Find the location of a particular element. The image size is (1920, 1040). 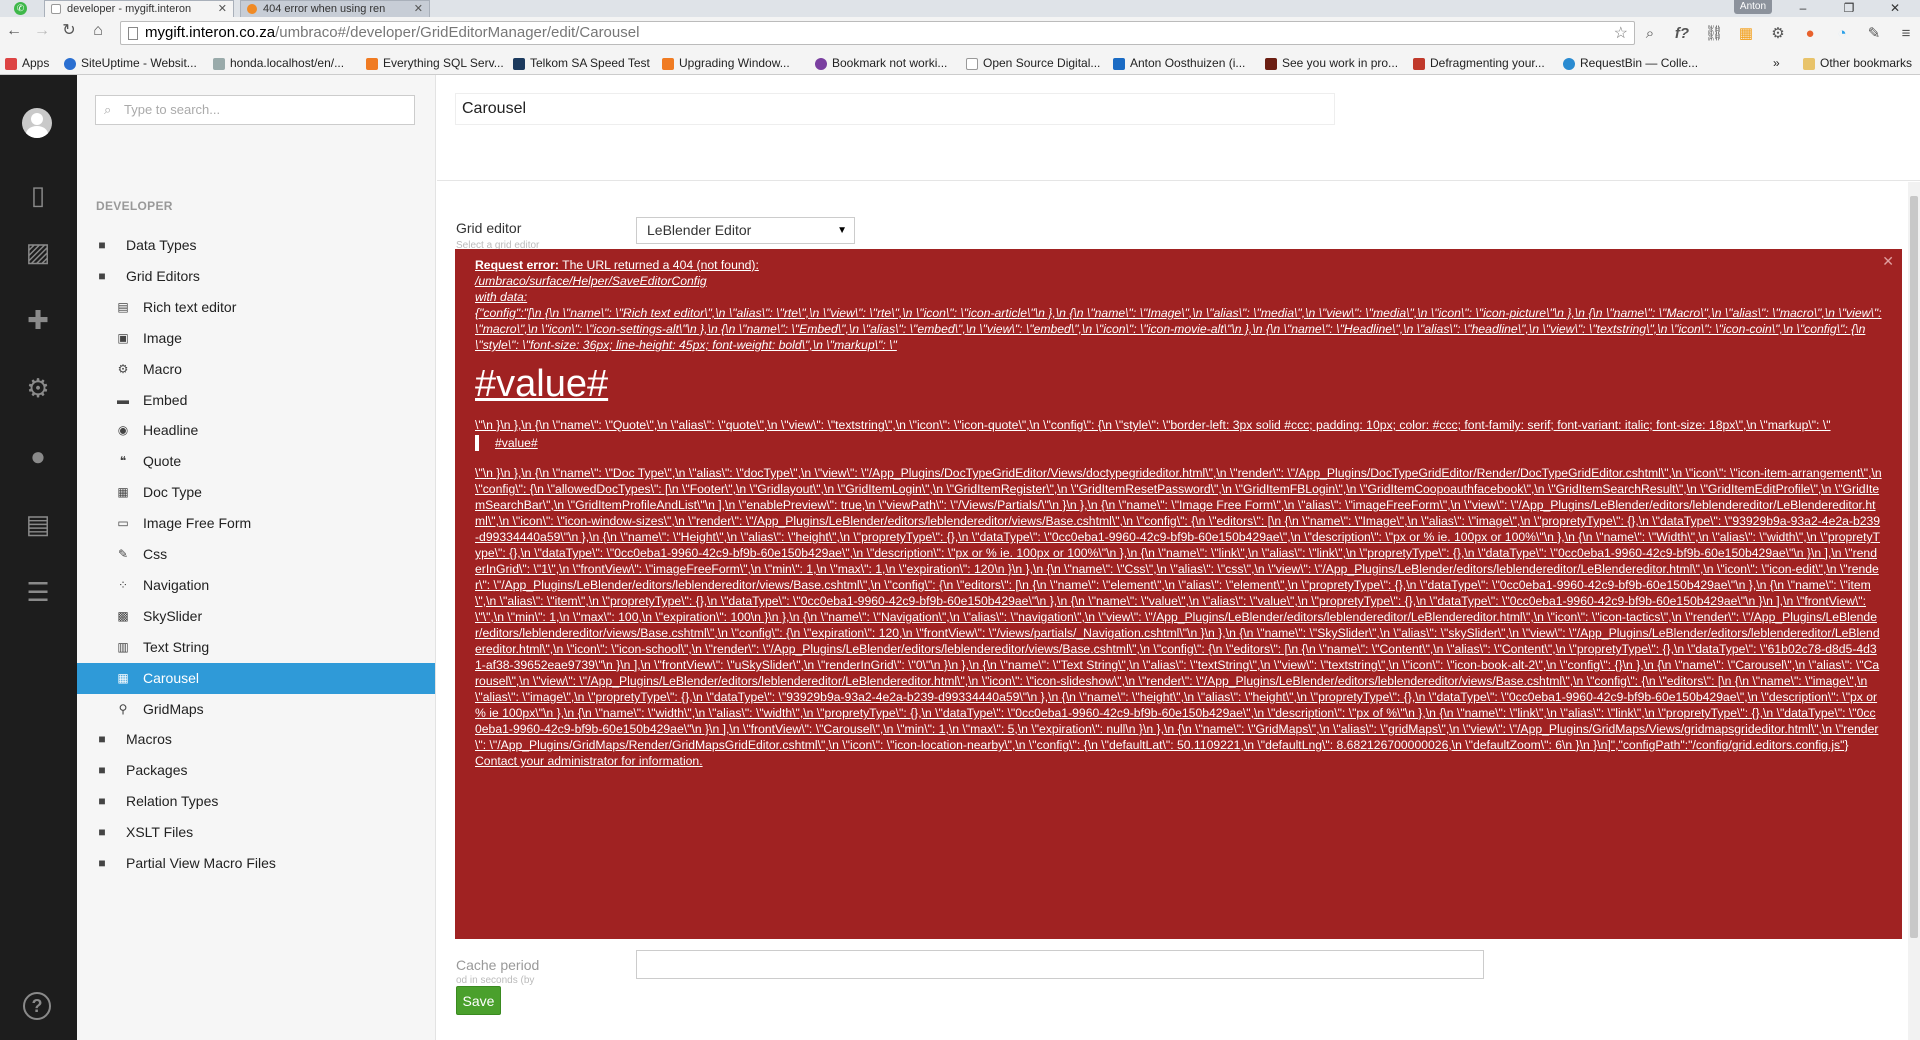

window-sizes-icon: ▭ is located at coordinates (123, 523).